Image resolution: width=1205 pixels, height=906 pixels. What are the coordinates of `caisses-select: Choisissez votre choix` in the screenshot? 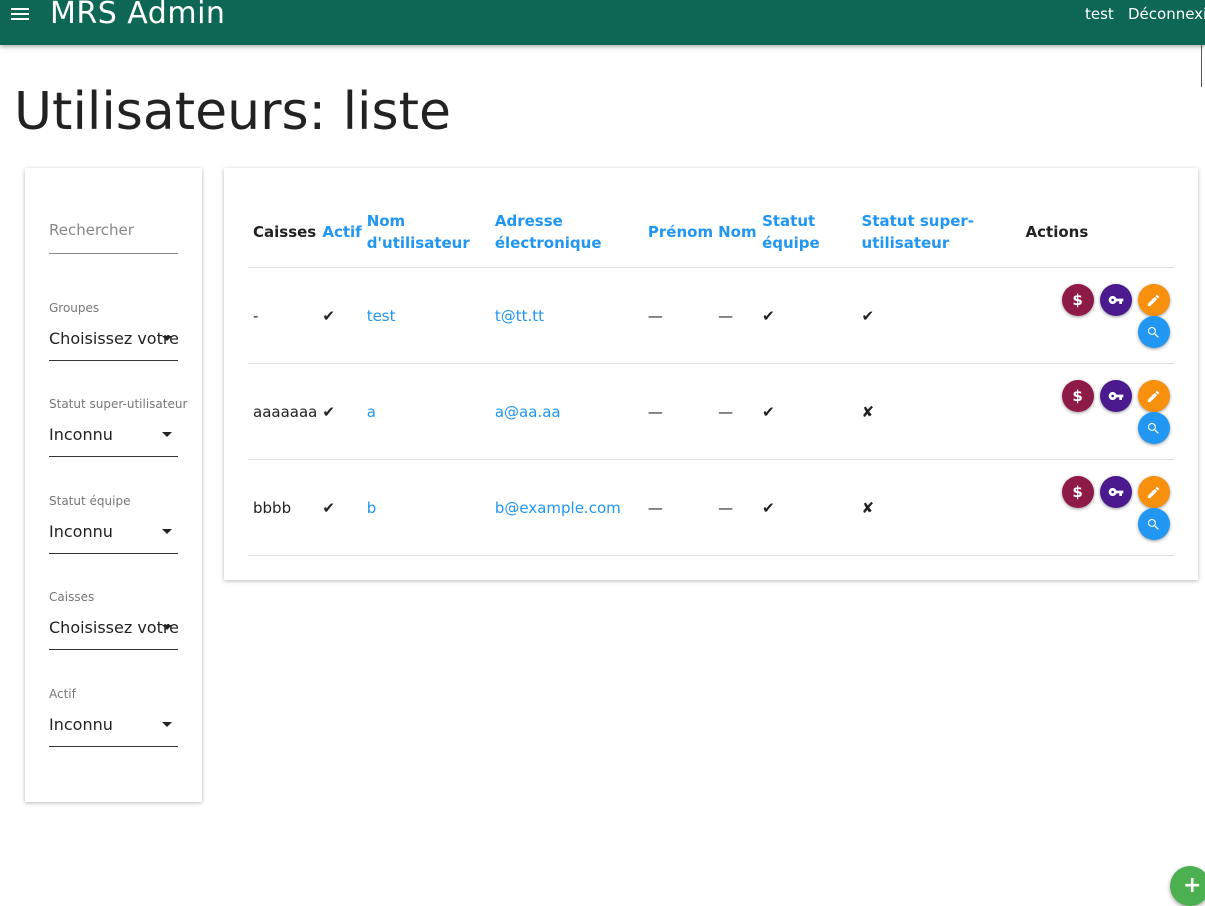 It's located at (113, 633).